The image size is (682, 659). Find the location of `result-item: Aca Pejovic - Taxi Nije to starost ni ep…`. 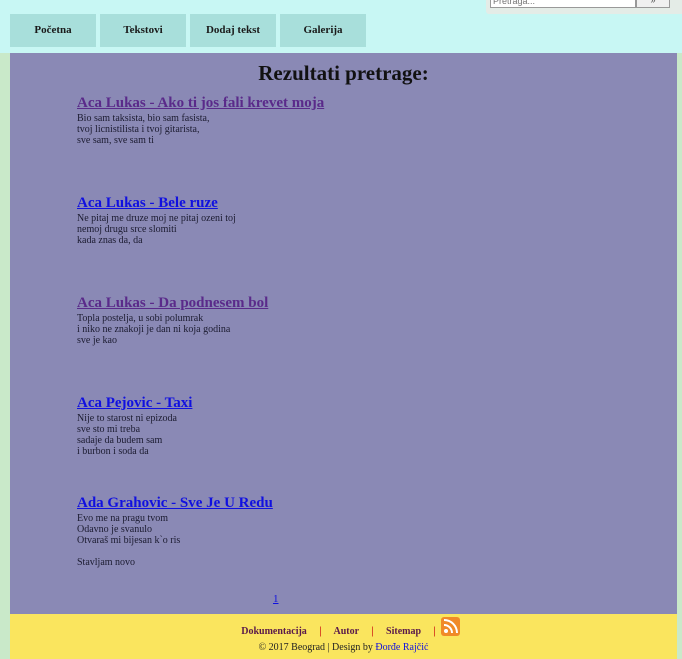

result-item: Aca Pejovic - Taxi Nije to starost ni ep… is located at coordinates (287, 426).